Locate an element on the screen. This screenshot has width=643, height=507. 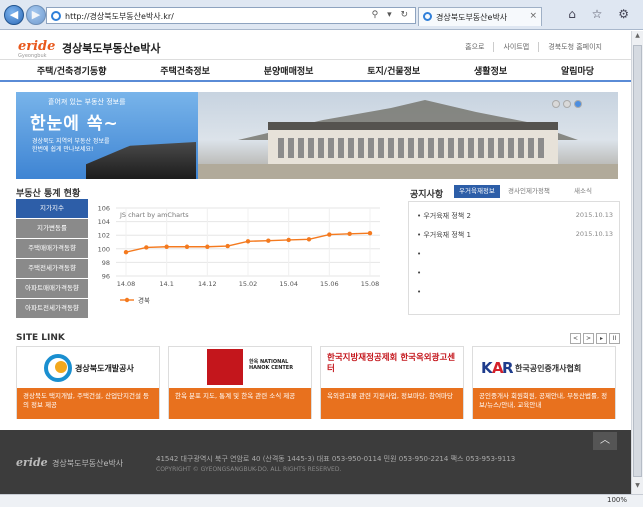
notice-title: 공지사항 is located at coordinates (427, 195).